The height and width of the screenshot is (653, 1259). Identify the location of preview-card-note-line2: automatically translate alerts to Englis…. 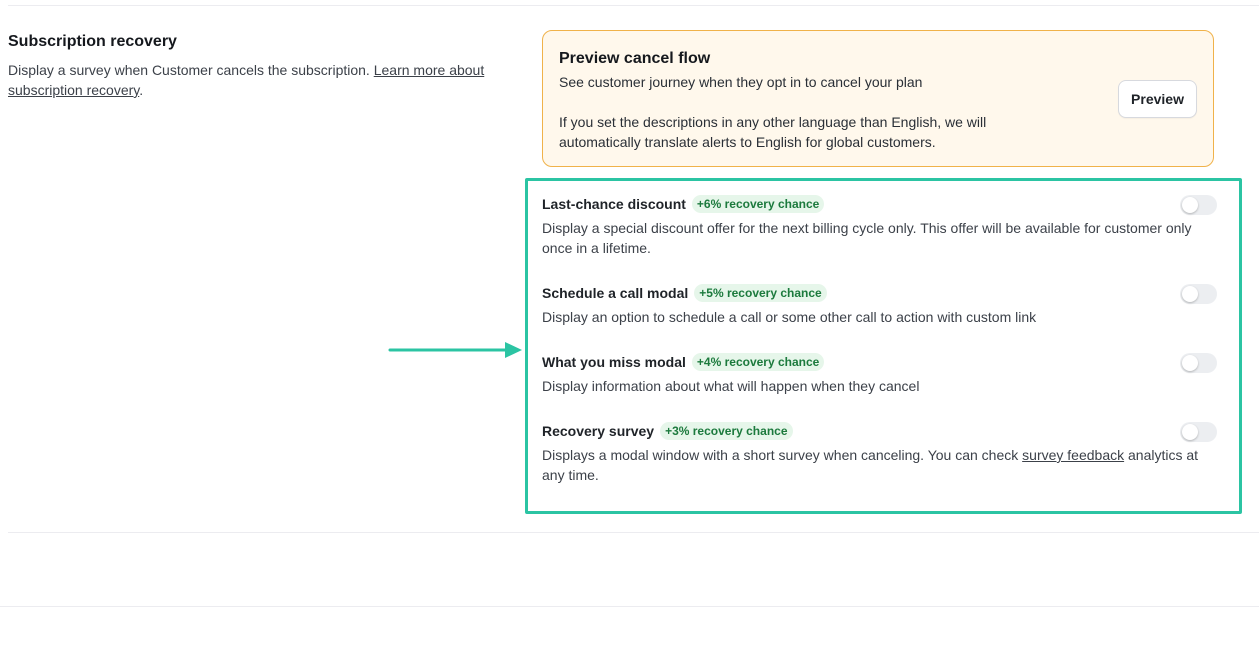
(747, 142).